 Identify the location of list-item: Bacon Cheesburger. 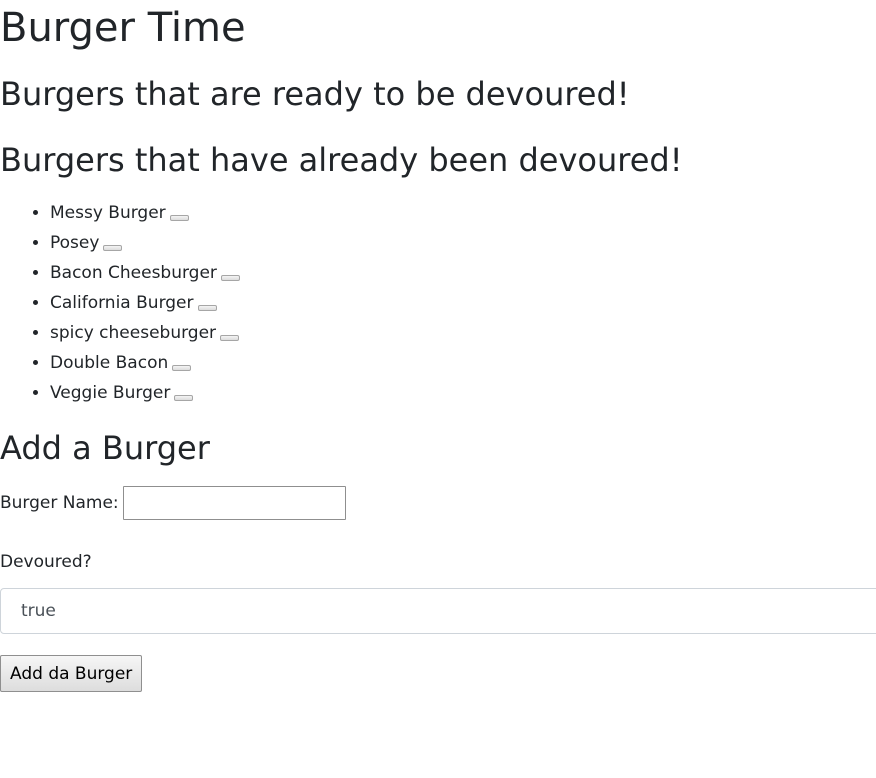
(145, 273).